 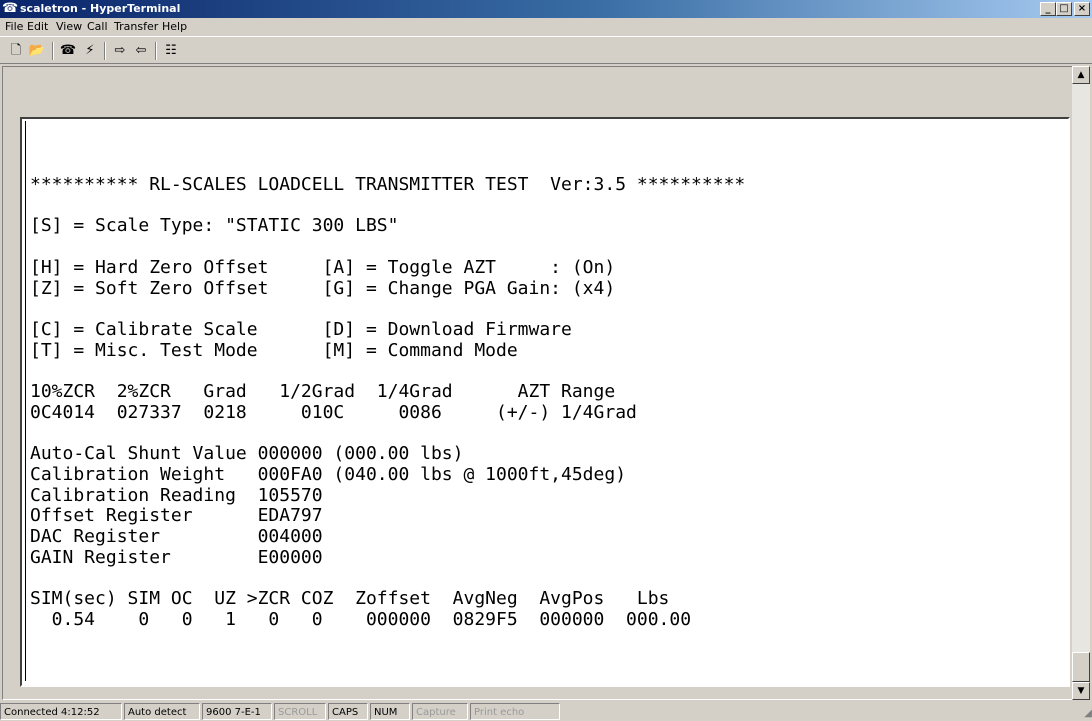 I want to click on status-detect: Auto detect, so click(x=162, y=711).